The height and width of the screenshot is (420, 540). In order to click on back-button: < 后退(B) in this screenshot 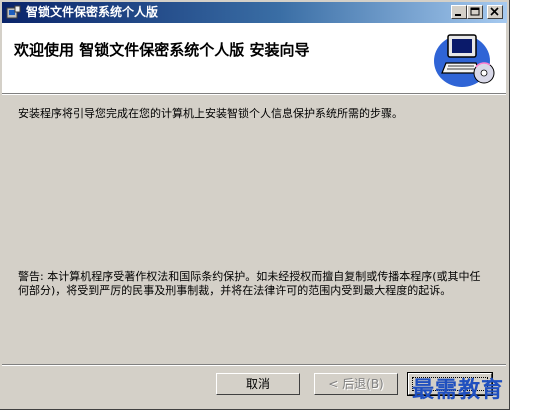, I will do `click(356, 384)`.